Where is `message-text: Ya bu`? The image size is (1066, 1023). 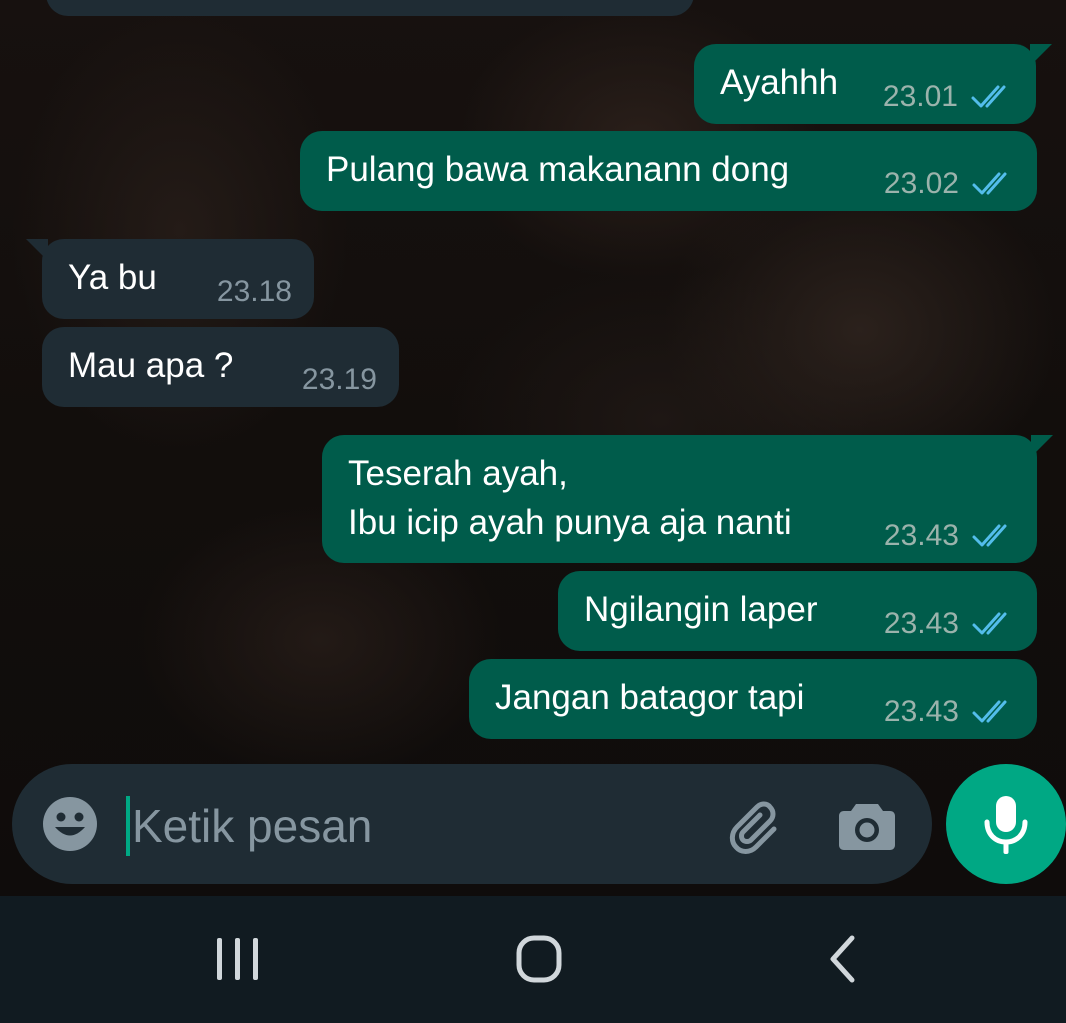
message-text: Ya bu is located at coordinates (112, 277).